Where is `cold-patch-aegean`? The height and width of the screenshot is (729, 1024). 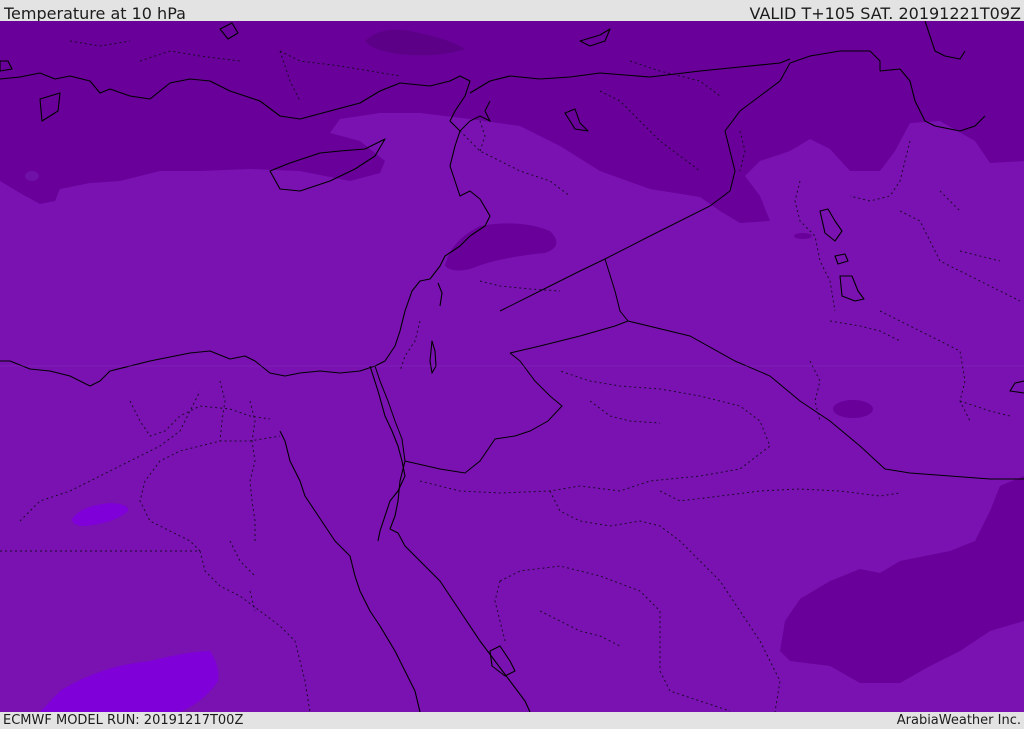 cold-patch-aegean is located at coordinates (32, 176).